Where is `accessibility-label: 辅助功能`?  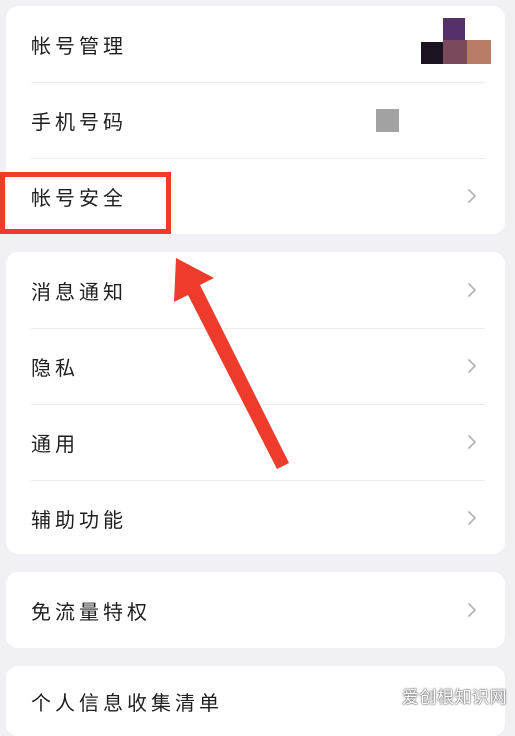
accessibility-label: 辅助功能 is located at coordinates (79, 519).